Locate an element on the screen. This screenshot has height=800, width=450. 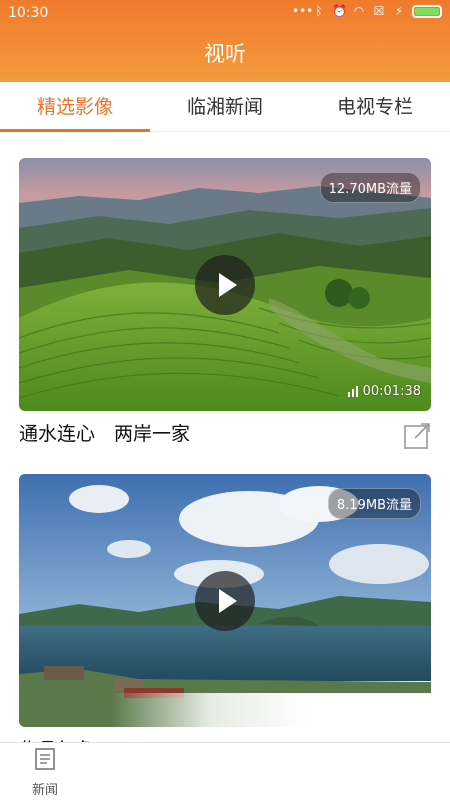
page-title: 视听 is located at coordinates (225, 54).